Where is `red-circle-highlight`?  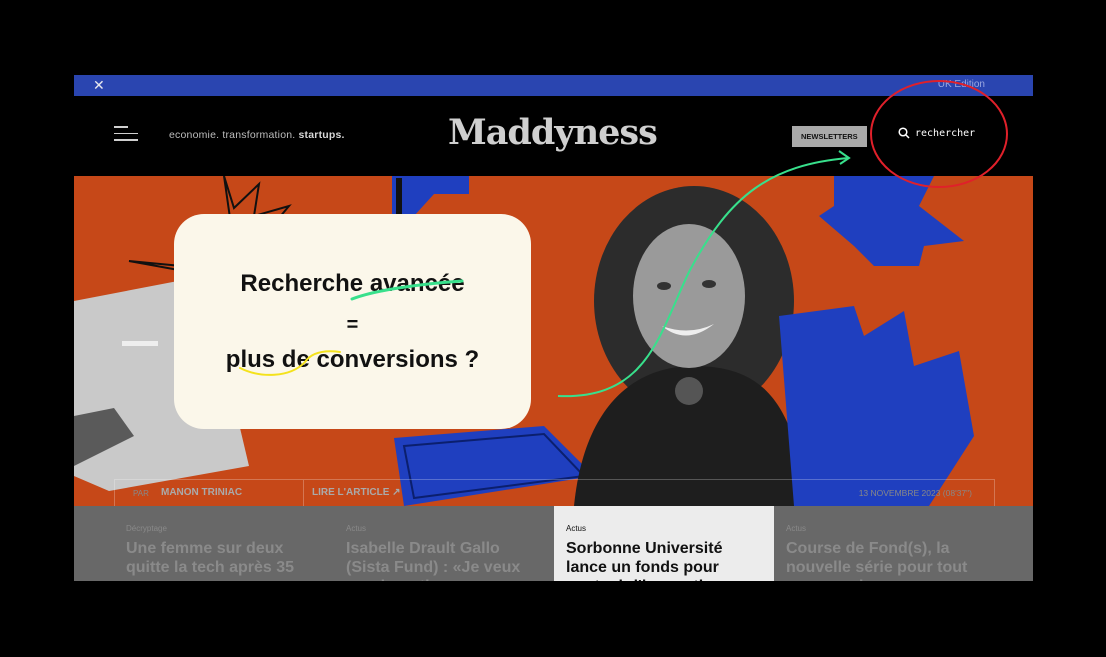
red-circle-highlight is located at coordinates (939, 134).